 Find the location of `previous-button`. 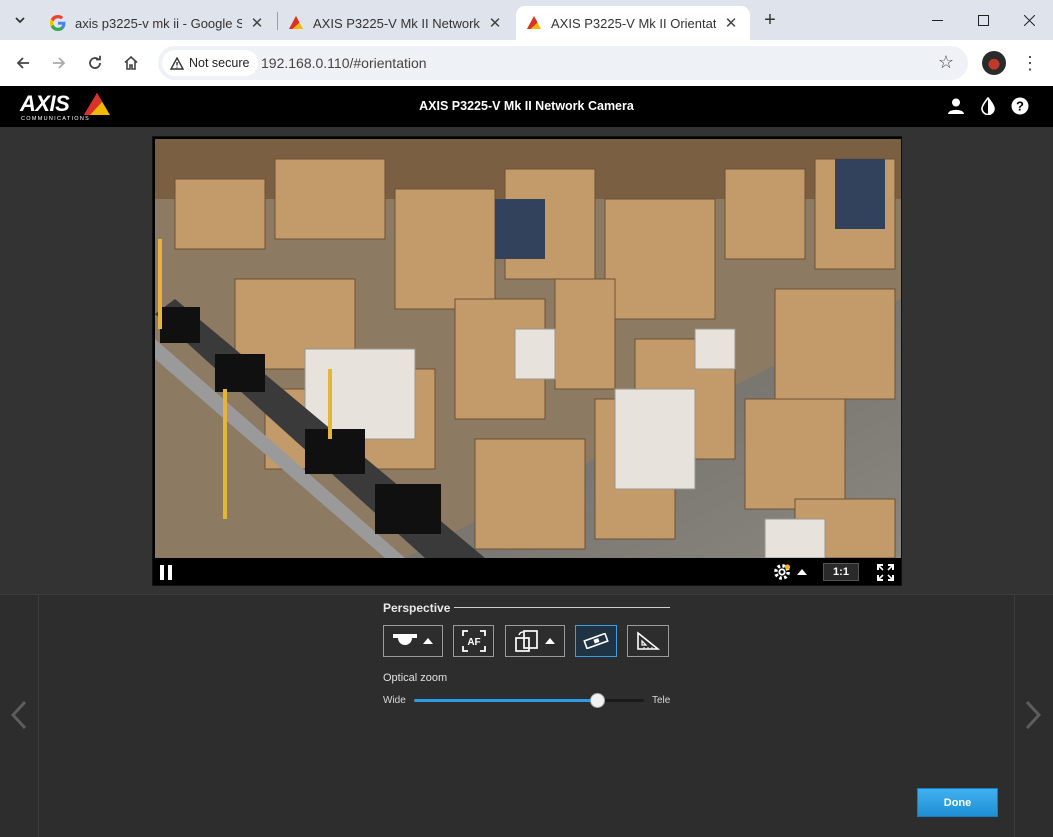

previous-button is located at coordinates (19, 715).